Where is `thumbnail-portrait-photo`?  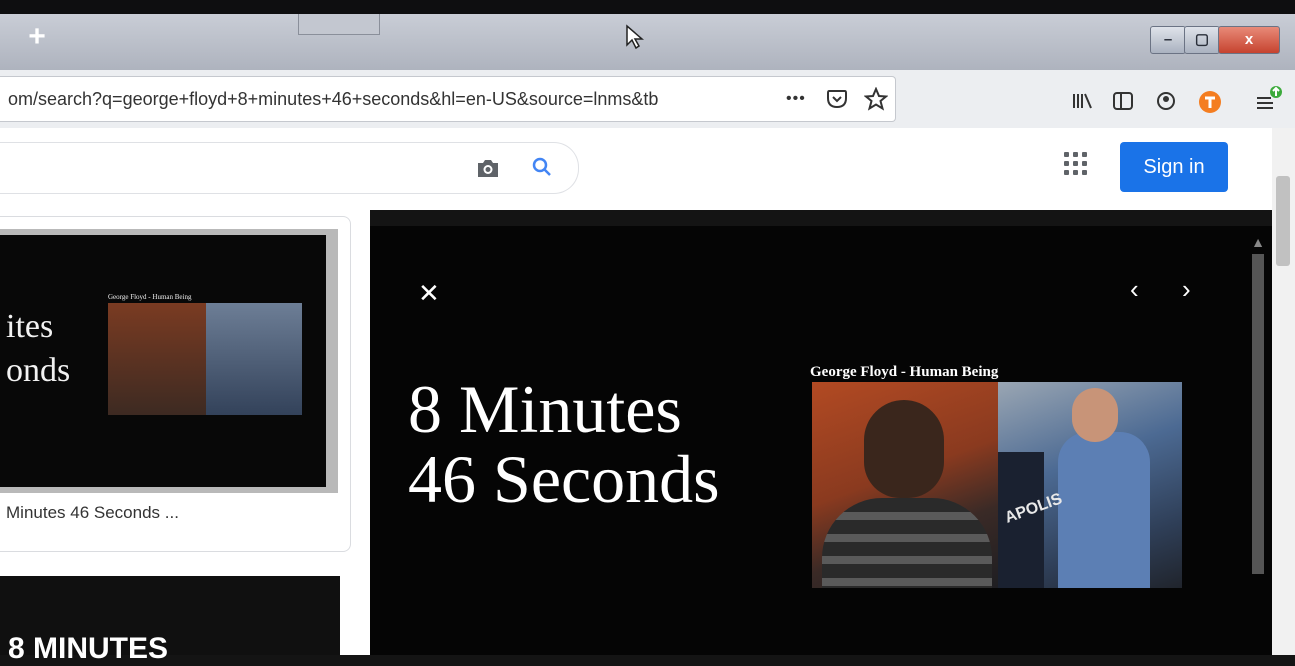
thumbnail-portrait-photo is located at coordinates (157, 359).